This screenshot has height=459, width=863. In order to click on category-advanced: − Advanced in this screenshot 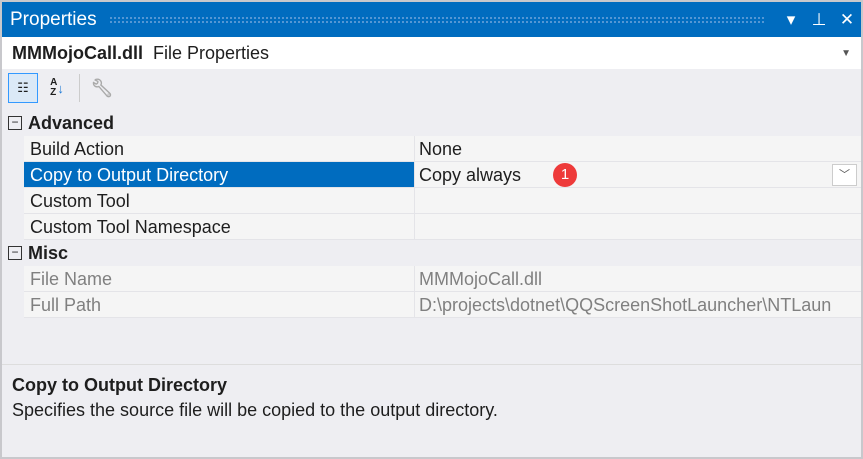, I will do `click(431, 123)`.